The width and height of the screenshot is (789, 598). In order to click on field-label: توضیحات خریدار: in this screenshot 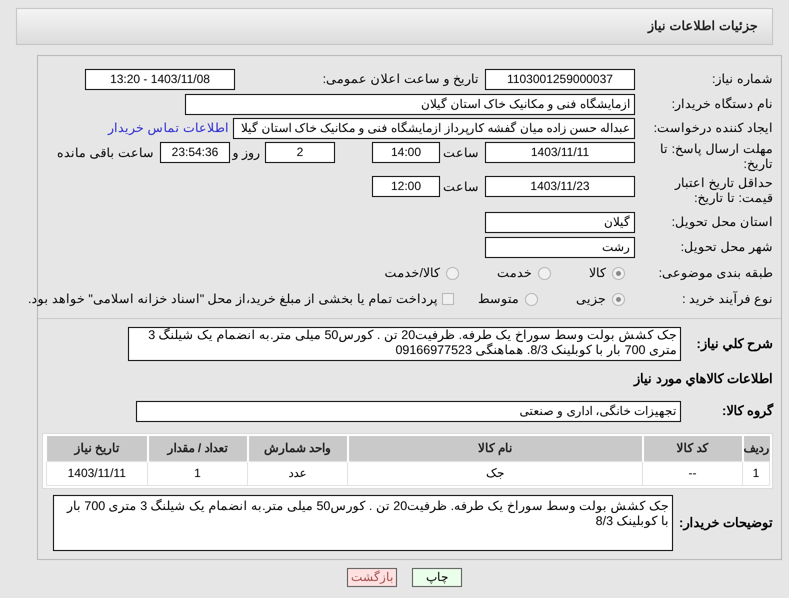, I will do `click(726, 522)`.